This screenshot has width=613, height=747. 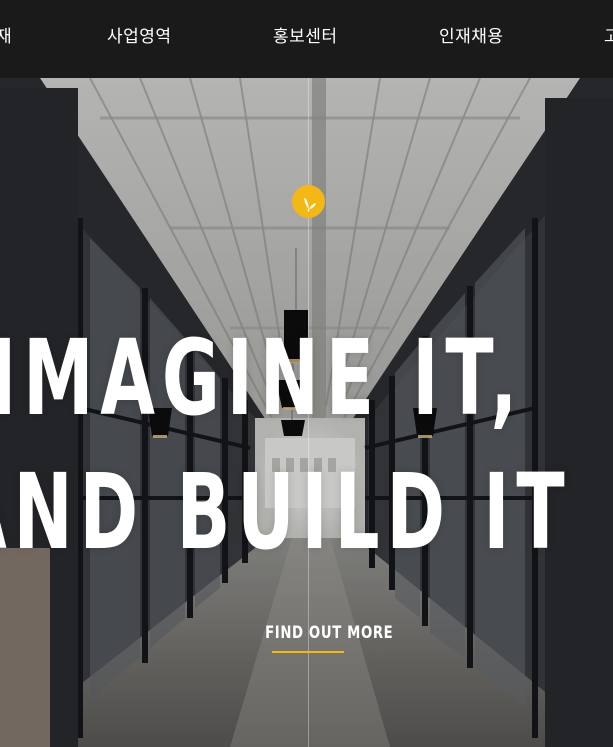 What do you see at coordinates (308, 201) in the screenshot?
I see `sprout-logo-icon` at bounding box center [308, 201].